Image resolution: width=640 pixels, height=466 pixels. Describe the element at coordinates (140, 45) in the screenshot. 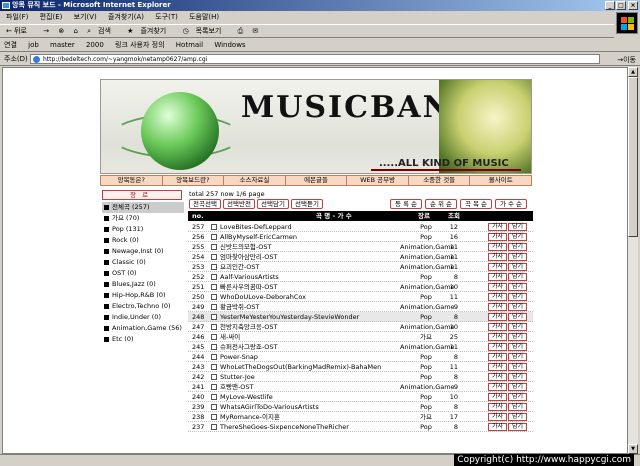

I see `link-customize: 링크 사용자 정의` at that location.